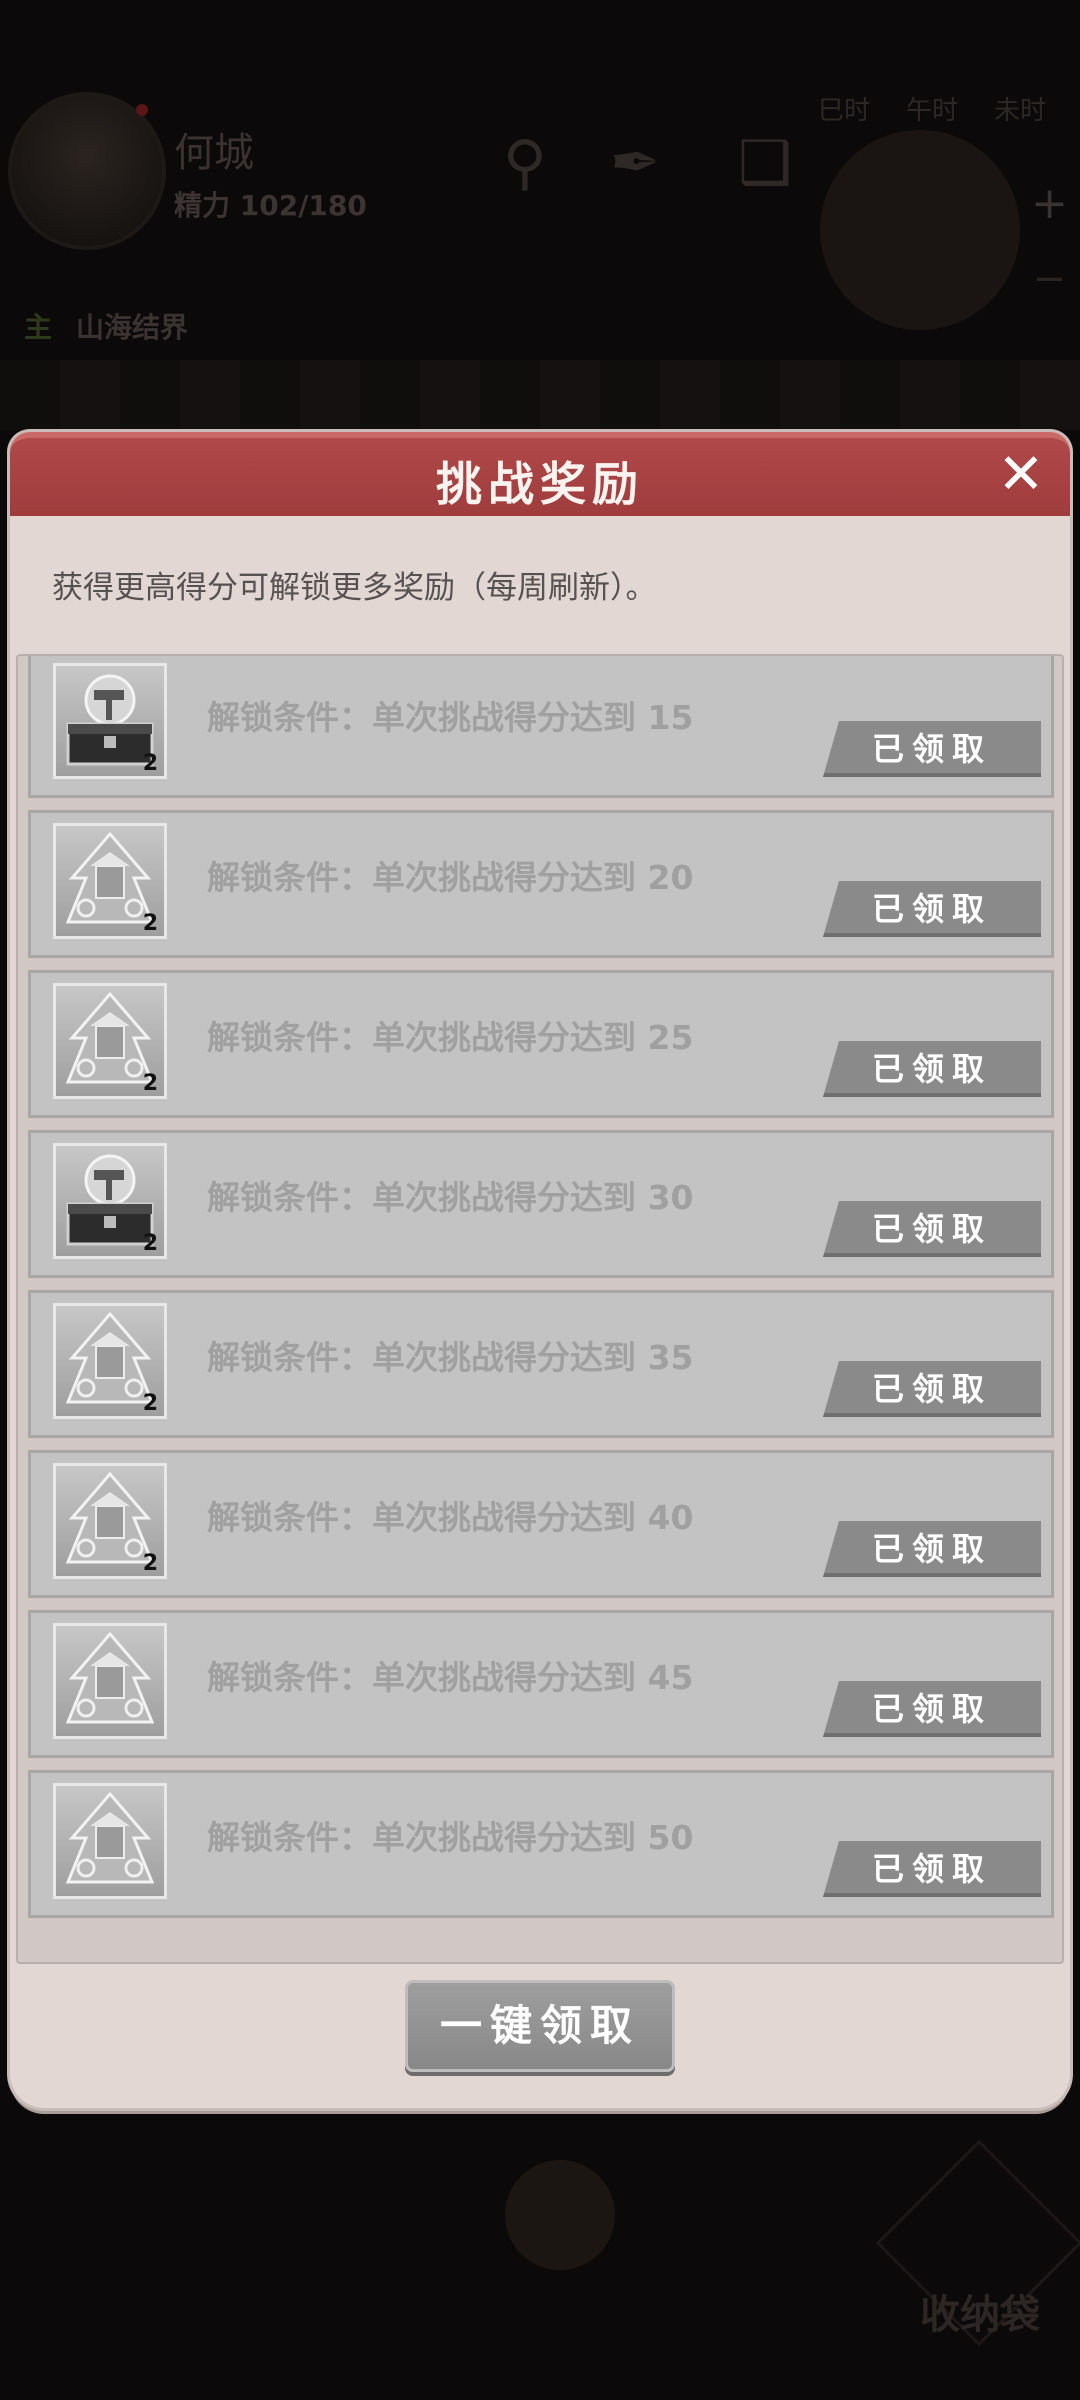 The image size is (1080, 2400). I want to click on unlock-condition: 解锁条件：单次挑战得分达到 20, so click(450, 877).